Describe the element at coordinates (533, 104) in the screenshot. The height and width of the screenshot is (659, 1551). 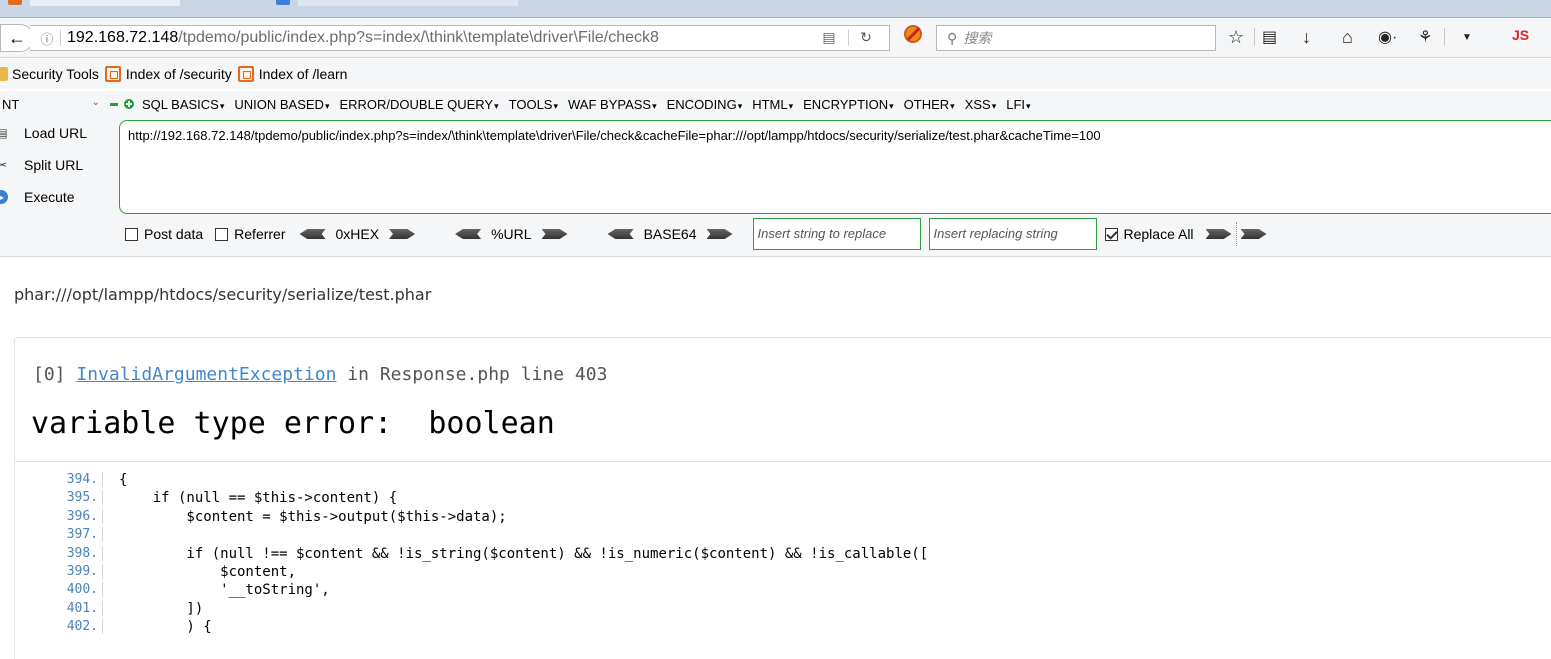
I see `menu-tools: TOOLS▾` at that location.